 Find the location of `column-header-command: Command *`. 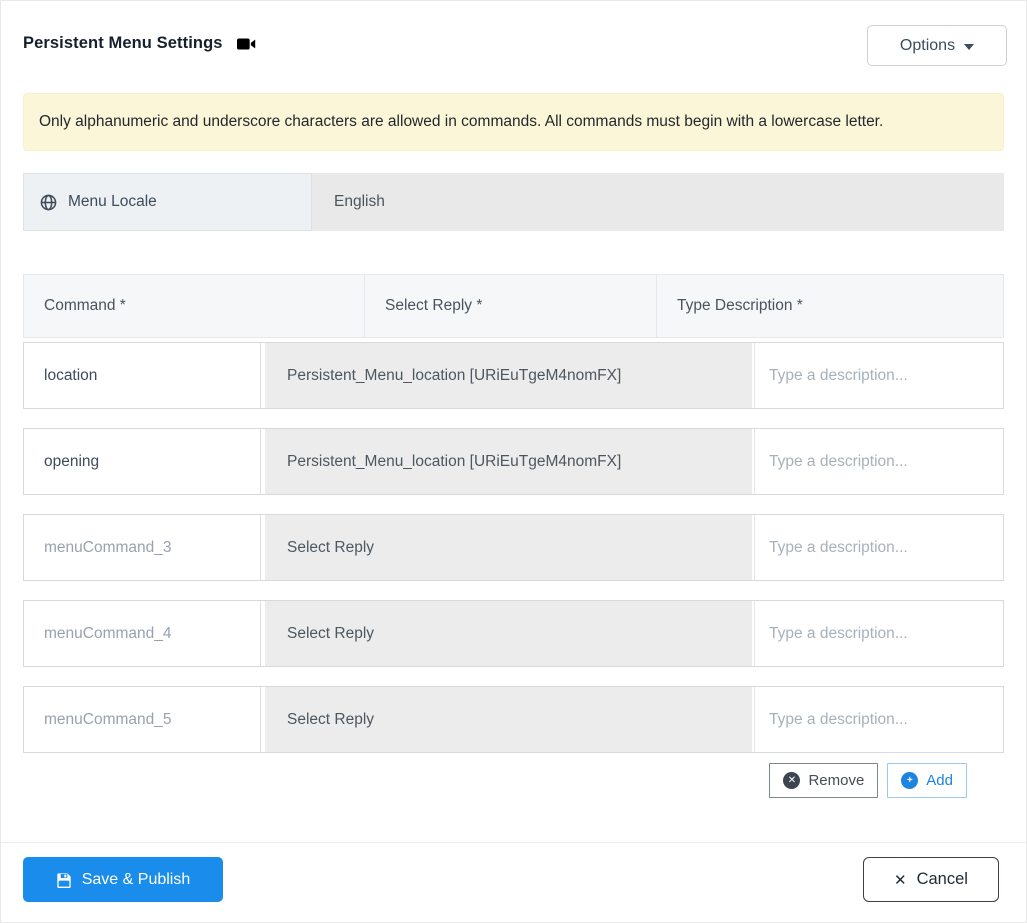

column-header-command: Command * is located at coordinates (194, 306).